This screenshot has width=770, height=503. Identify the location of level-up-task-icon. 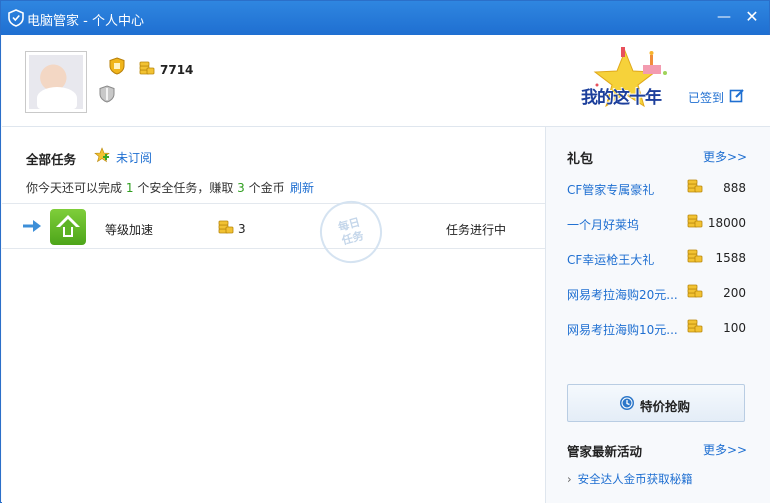
(68, 227).